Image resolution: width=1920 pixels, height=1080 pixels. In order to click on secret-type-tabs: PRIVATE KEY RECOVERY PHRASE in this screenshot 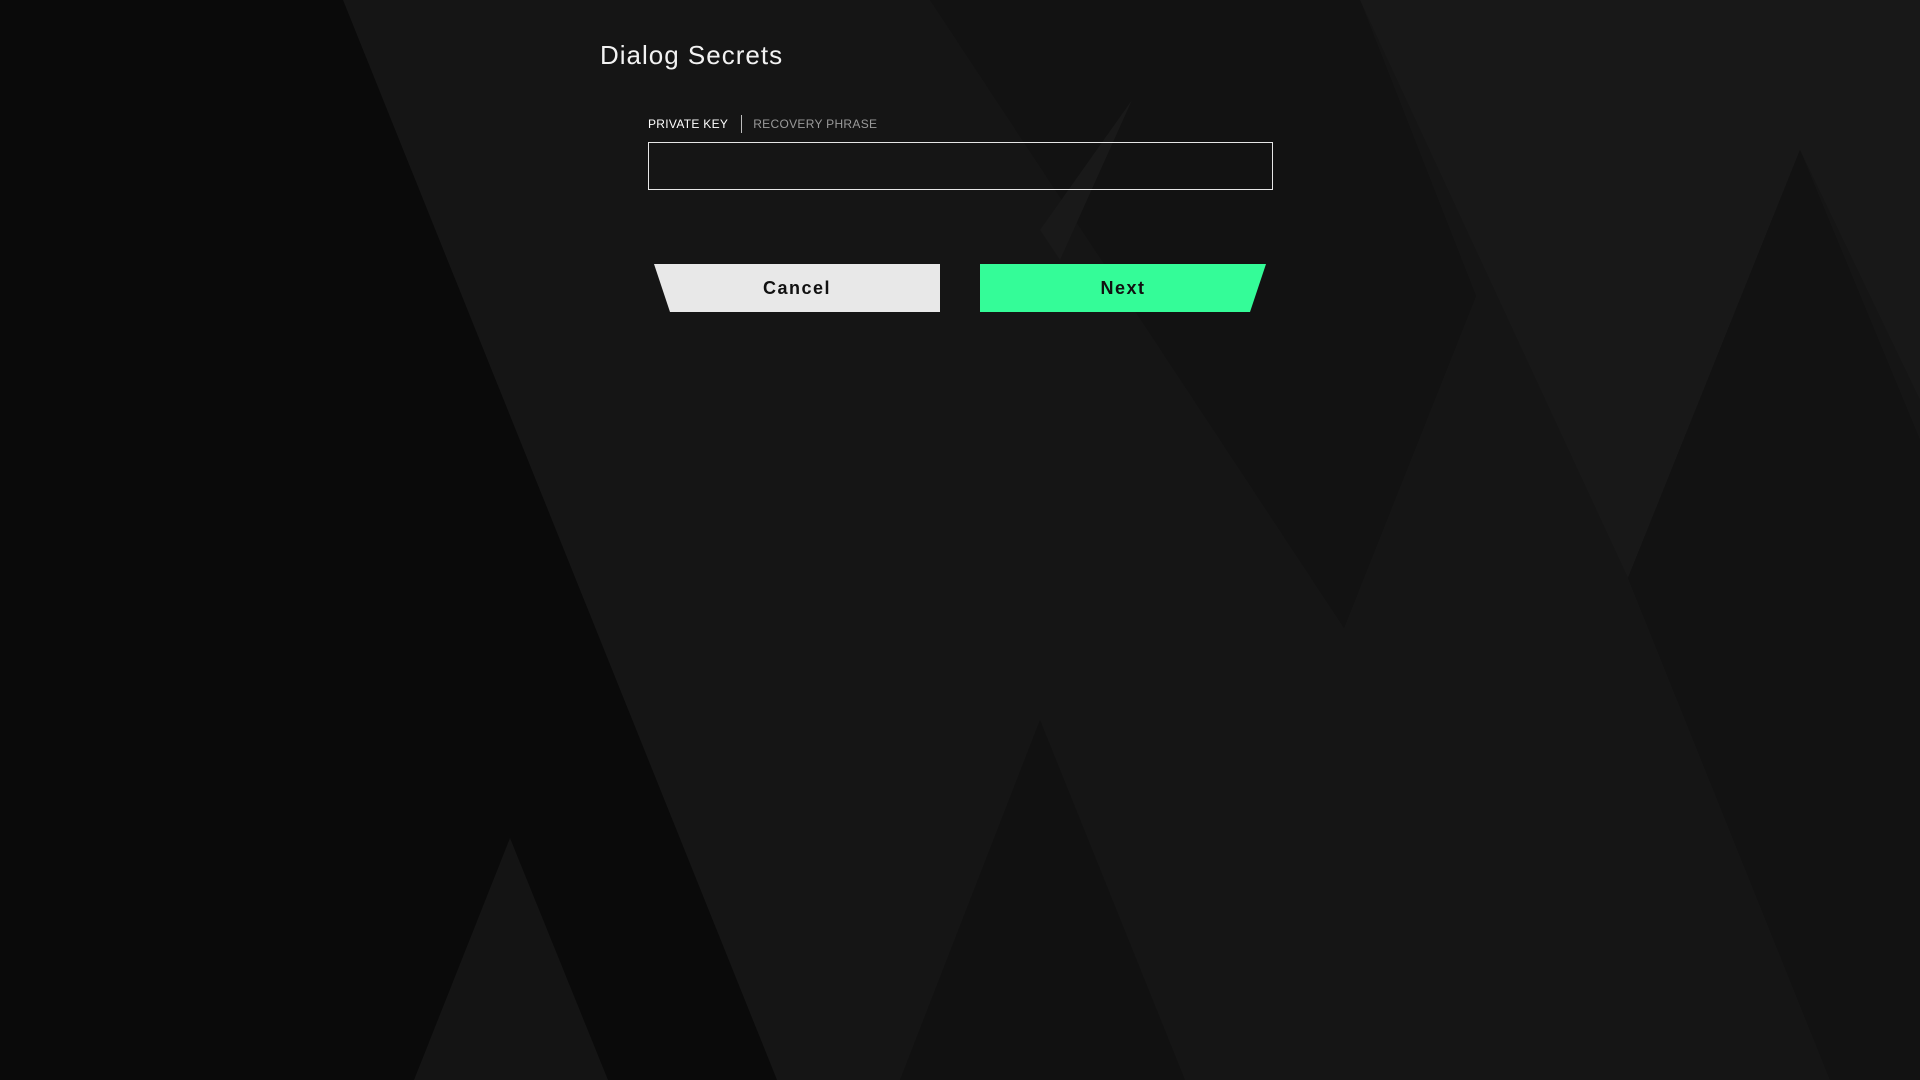, I will do `click(762, 124)`.